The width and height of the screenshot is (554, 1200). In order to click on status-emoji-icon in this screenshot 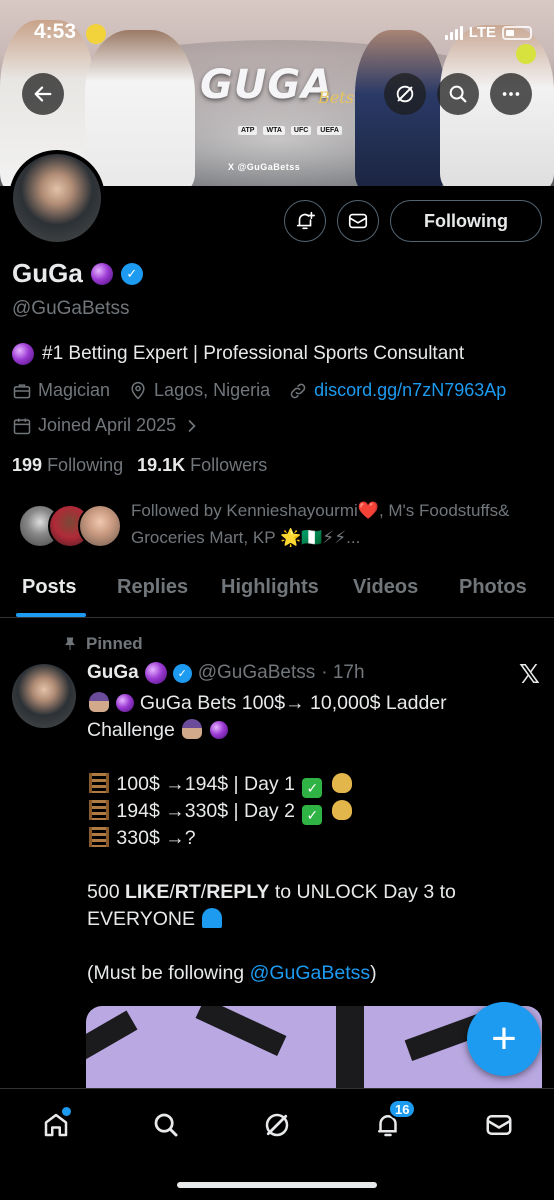, I will do `click(96, 34)`.